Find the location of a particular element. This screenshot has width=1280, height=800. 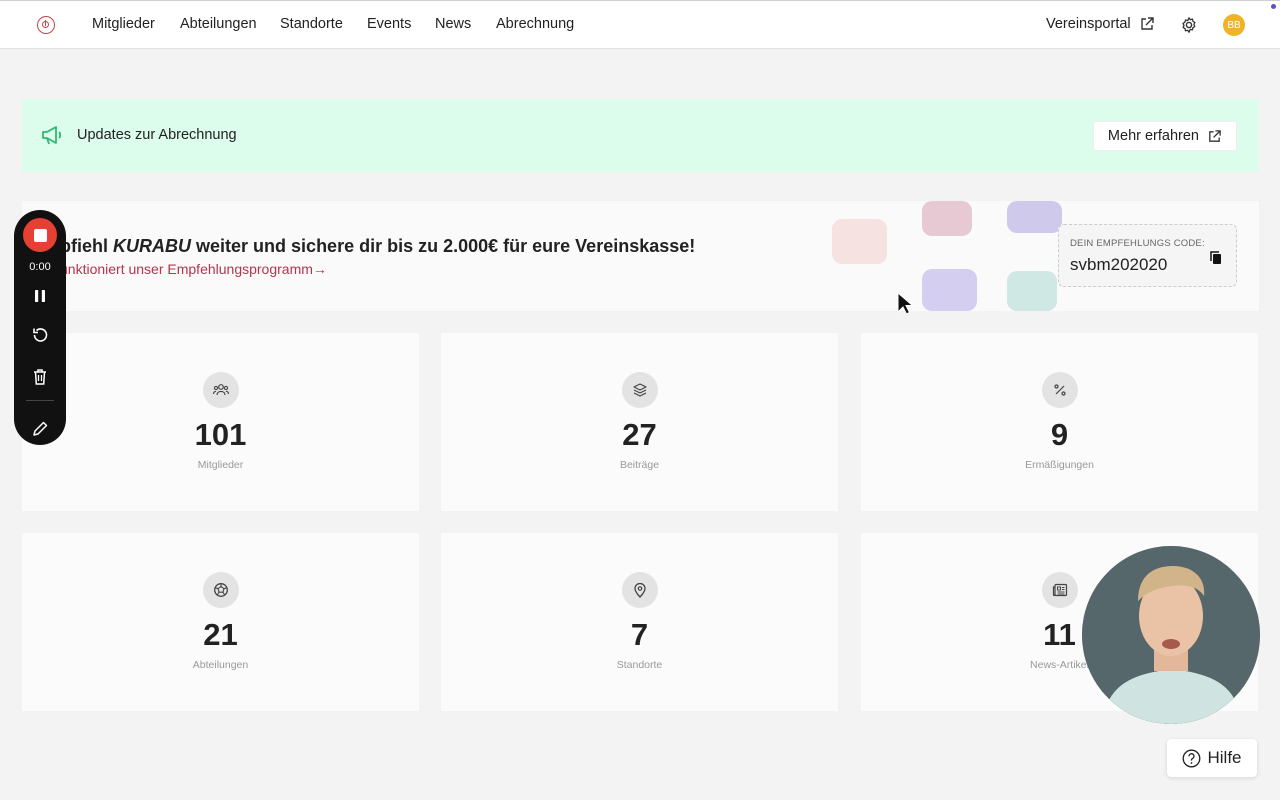

percent-icon is located at coordinates (1059, 390).